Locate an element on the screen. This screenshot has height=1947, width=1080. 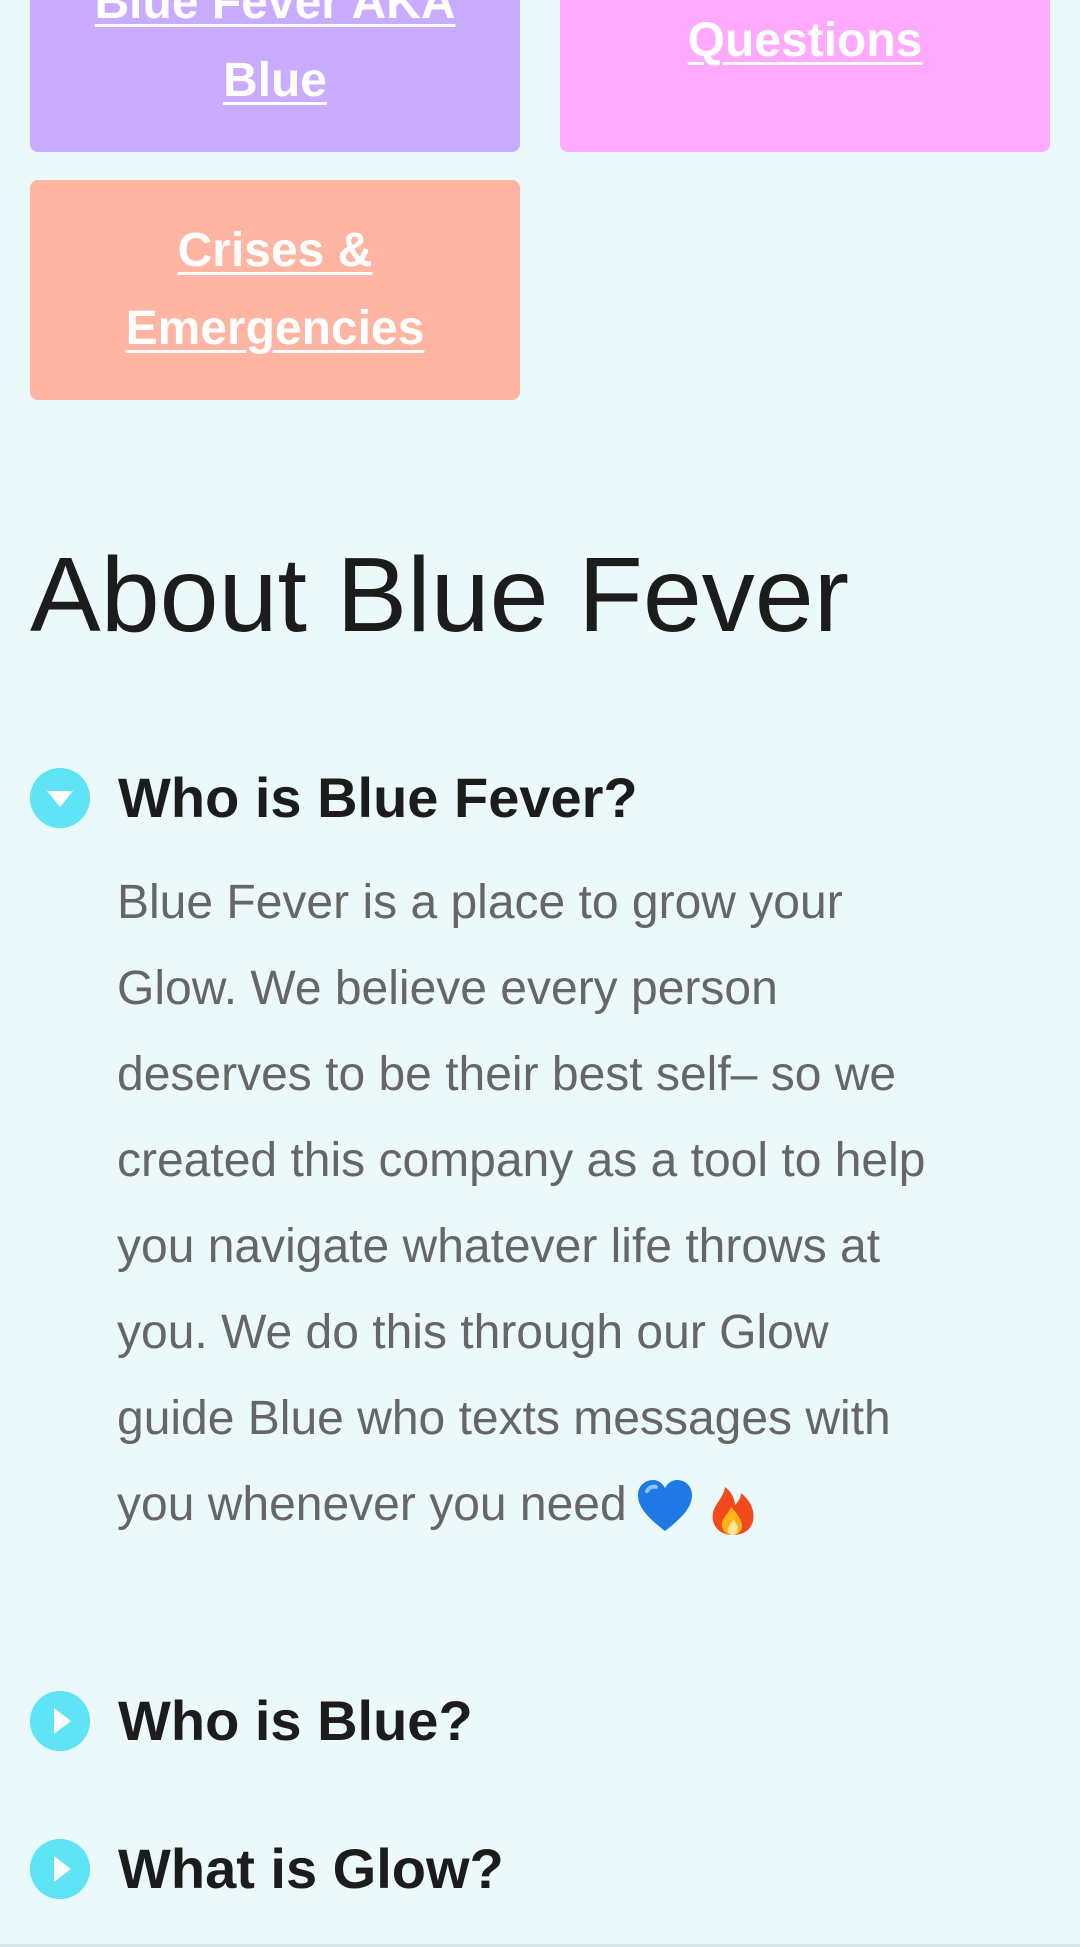
faq-question: What is Glow? is located at coordinates (311, 1868).